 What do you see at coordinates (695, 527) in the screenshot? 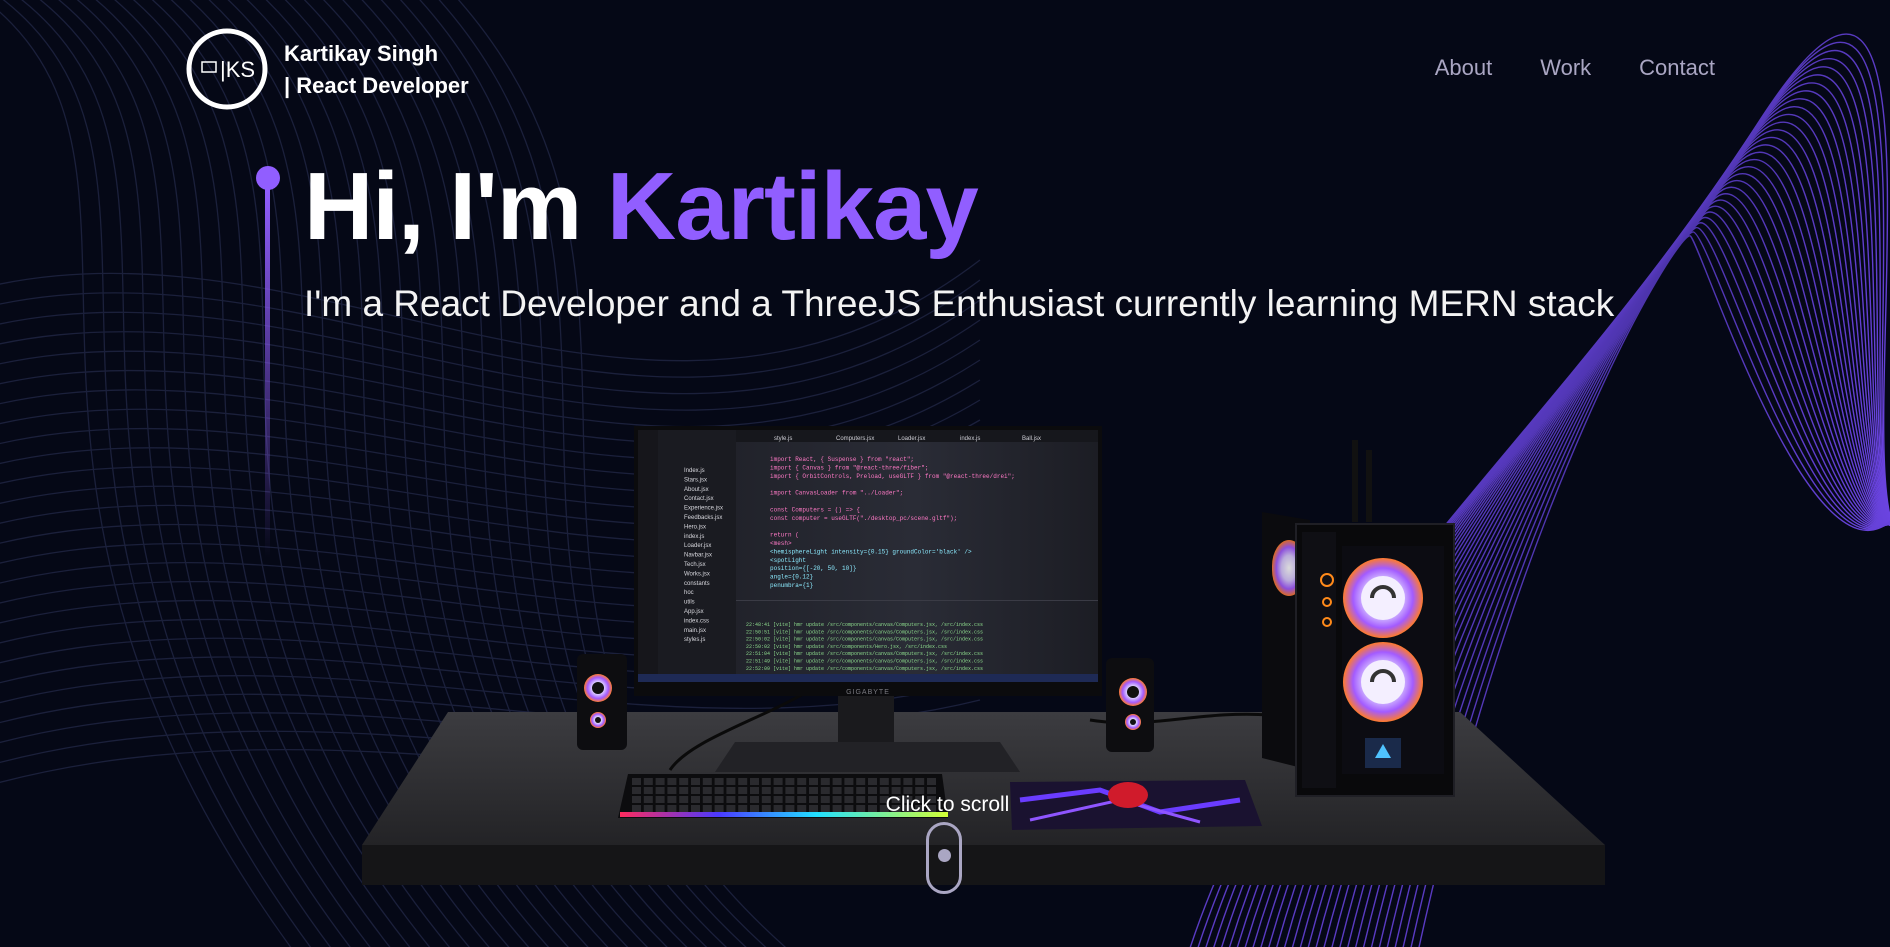
I see `explorer-item: Hero.jsx` at bounding box center [695, 527].